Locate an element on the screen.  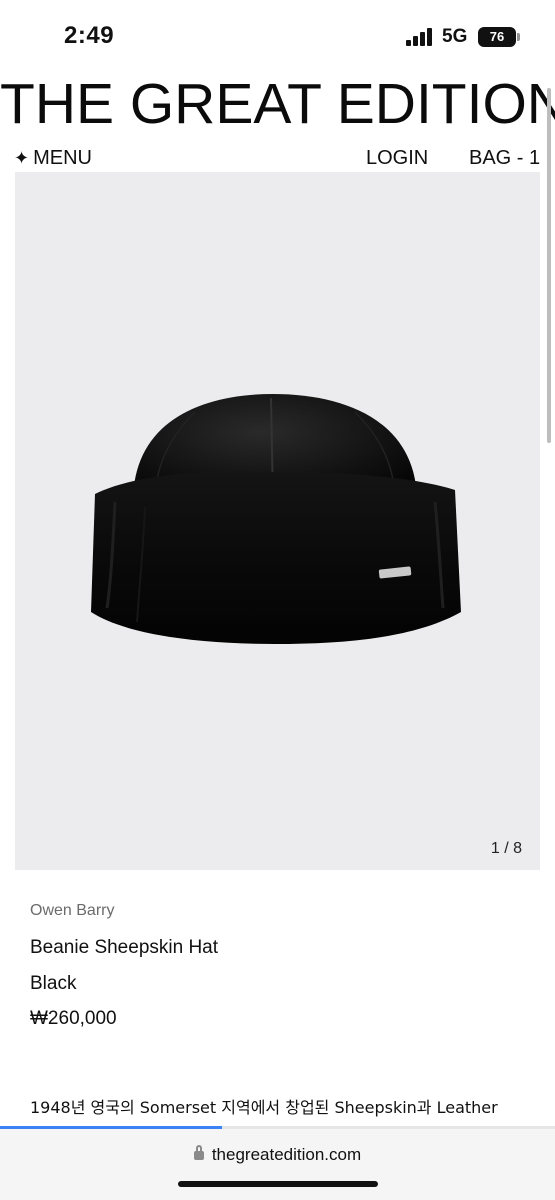
menu-button: ✦ MENU is located at coordinates (53, 158).